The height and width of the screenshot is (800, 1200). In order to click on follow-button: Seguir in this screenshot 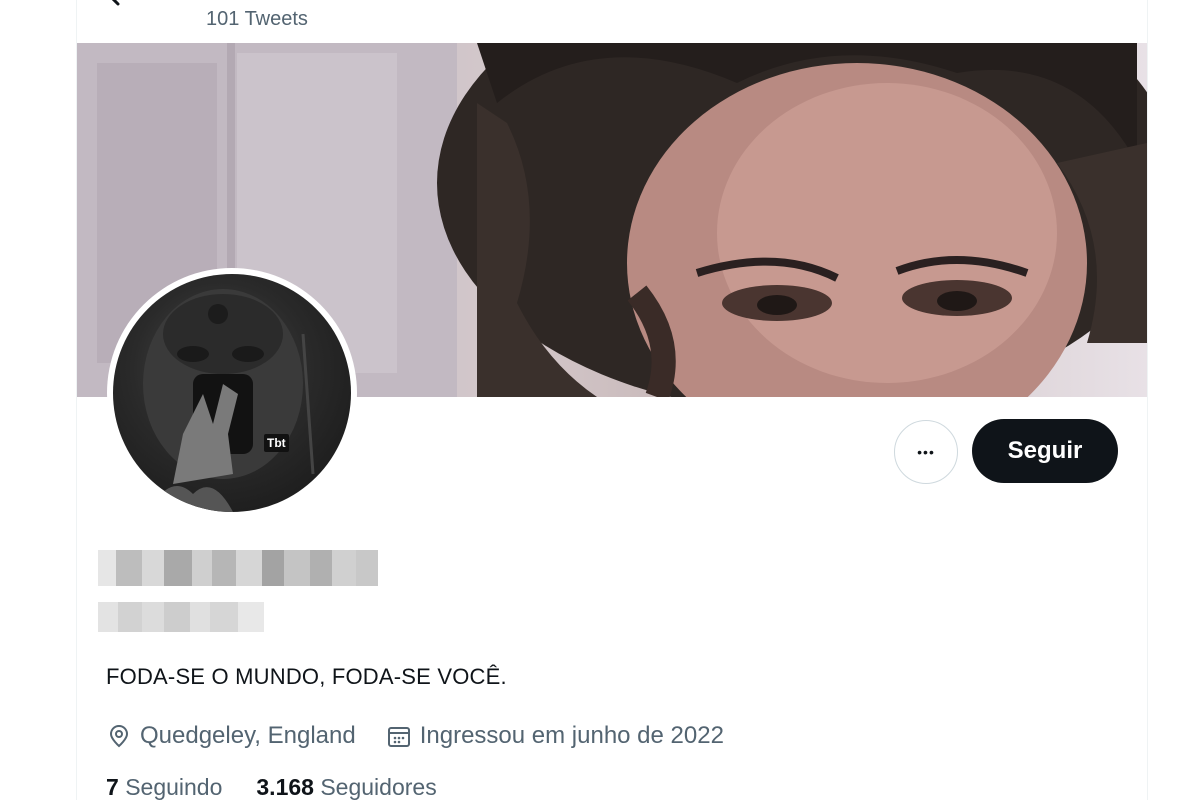, I will do `click(1045, 451)`.